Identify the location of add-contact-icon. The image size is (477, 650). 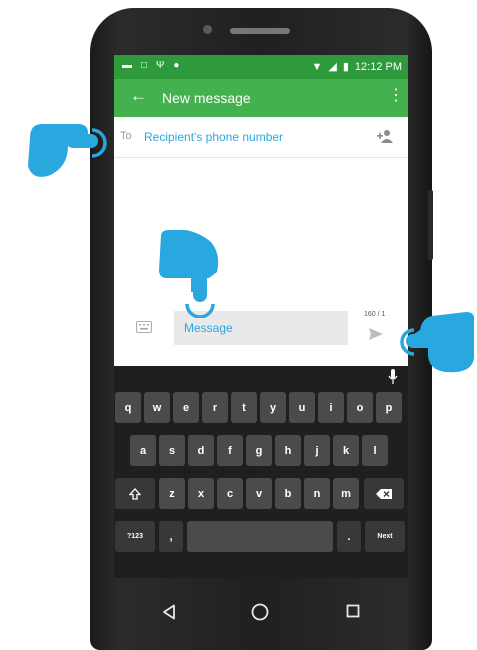
(385, 136).